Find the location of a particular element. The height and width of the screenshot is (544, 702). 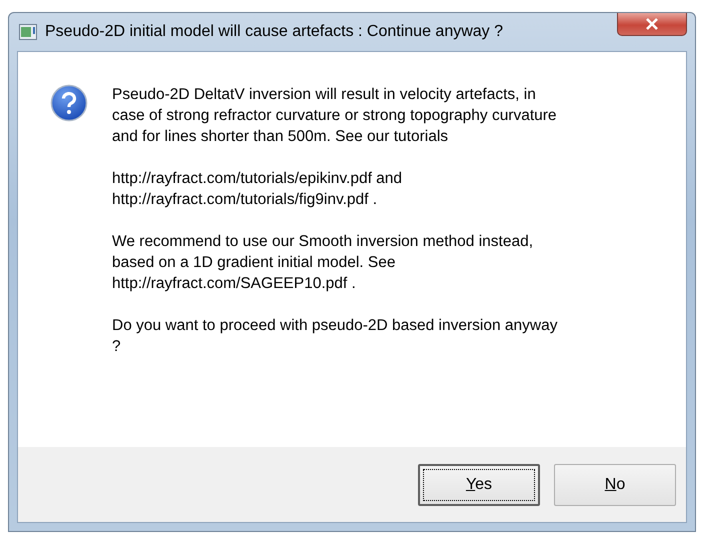

message-paragraph: Do you want to proceed with pseudo-2D based inversion anyway ? is located at coordinates (335, 336).